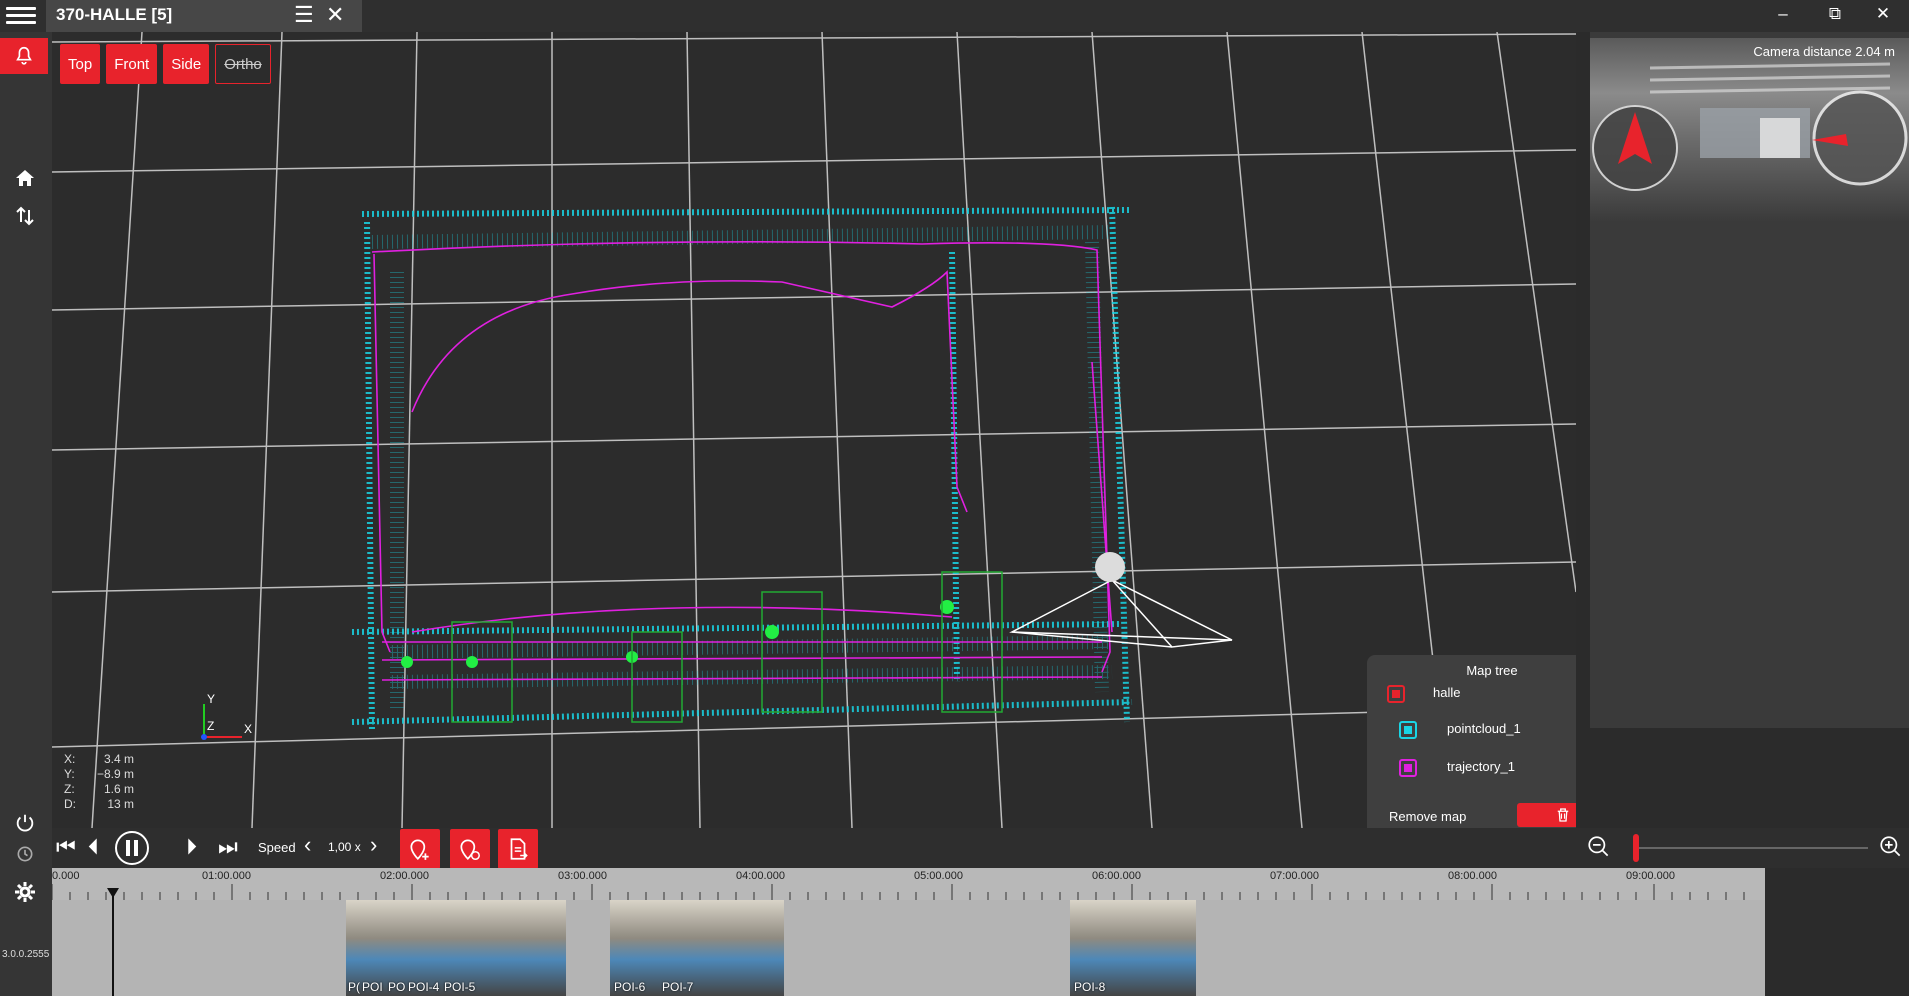  What do you see at coordinates (1563, 815) in the screenshot?
I see `trash-icon` at bounding box center [1563, 815].